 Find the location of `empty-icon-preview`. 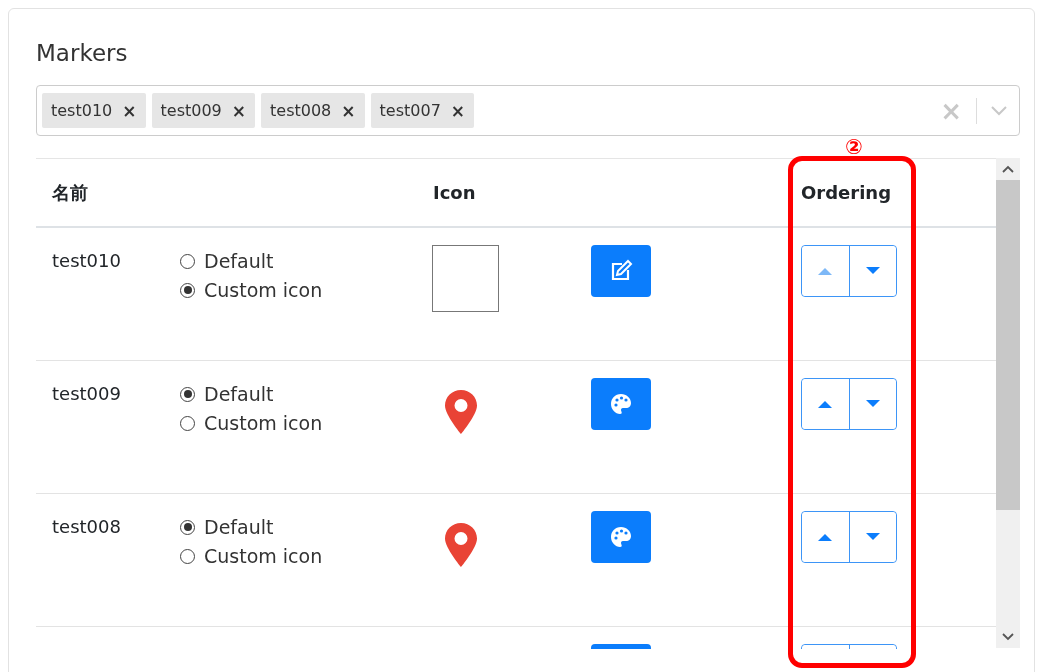

empty-icon-preview is located at coordinates (465, 278).